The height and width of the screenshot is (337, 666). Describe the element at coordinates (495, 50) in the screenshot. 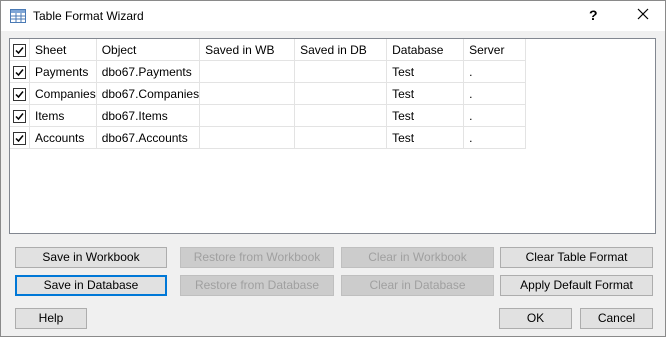

I see `column-header-server: Server` at that location.